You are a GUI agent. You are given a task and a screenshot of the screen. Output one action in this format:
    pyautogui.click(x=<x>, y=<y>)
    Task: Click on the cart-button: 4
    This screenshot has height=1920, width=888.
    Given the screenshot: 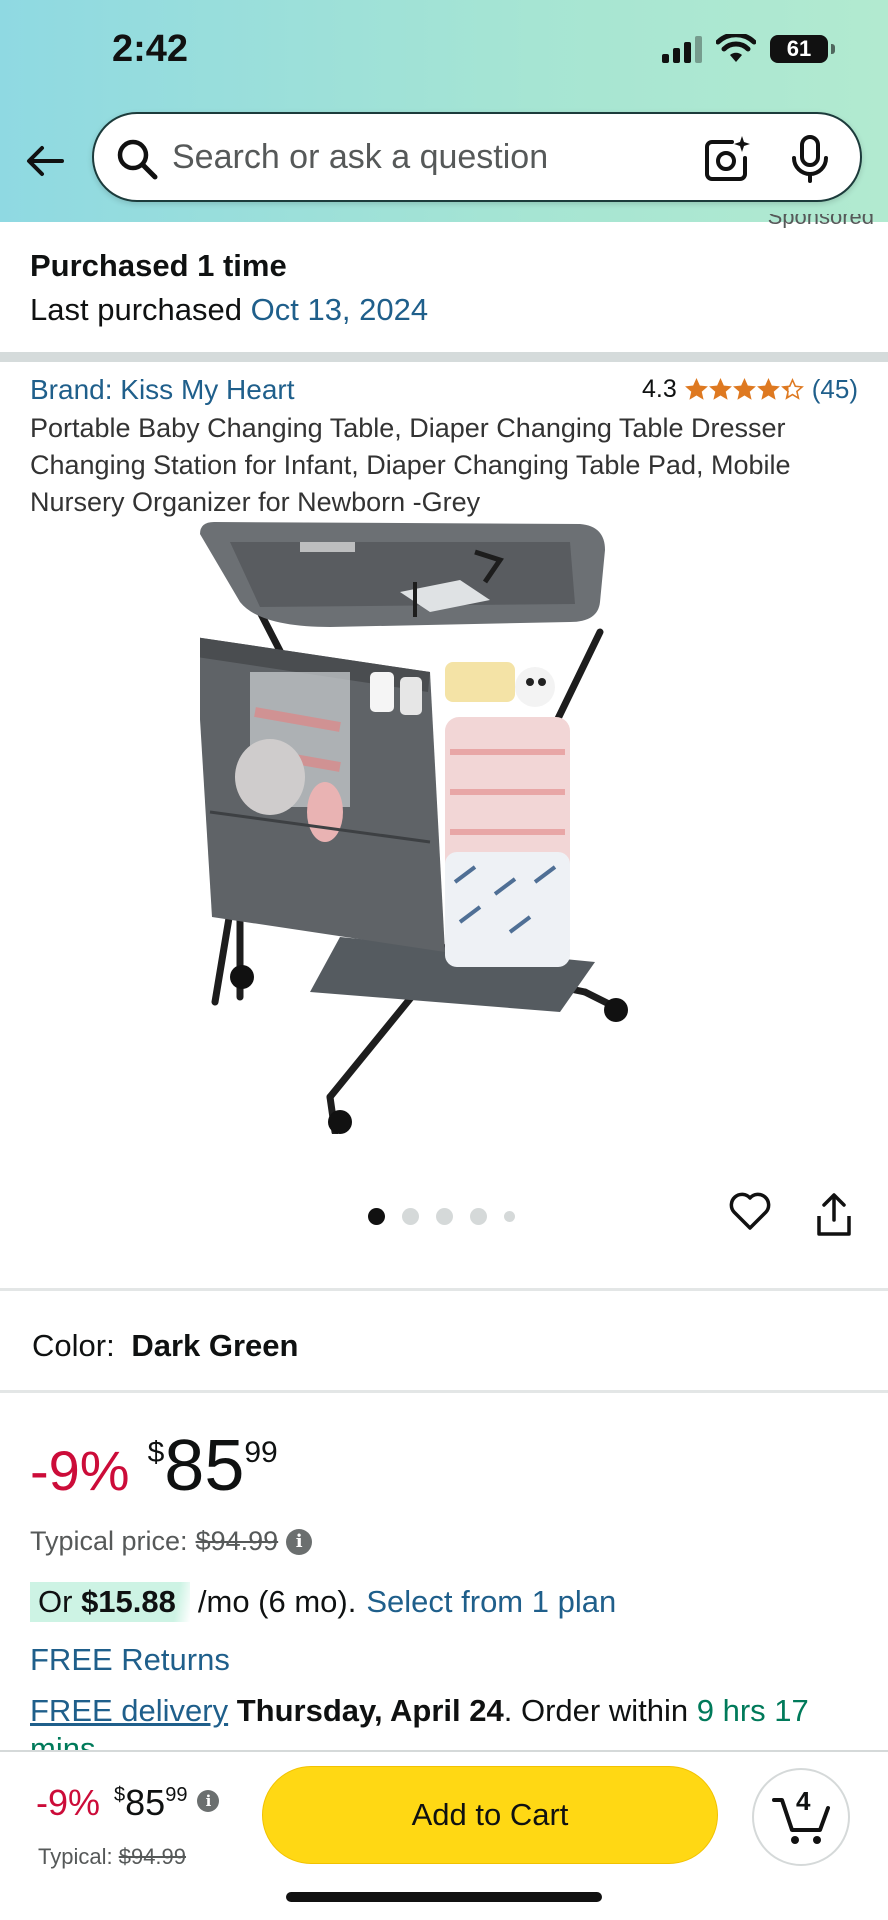 What is the action you would take?
    pyautogui.click(x=801, y=1817)
    